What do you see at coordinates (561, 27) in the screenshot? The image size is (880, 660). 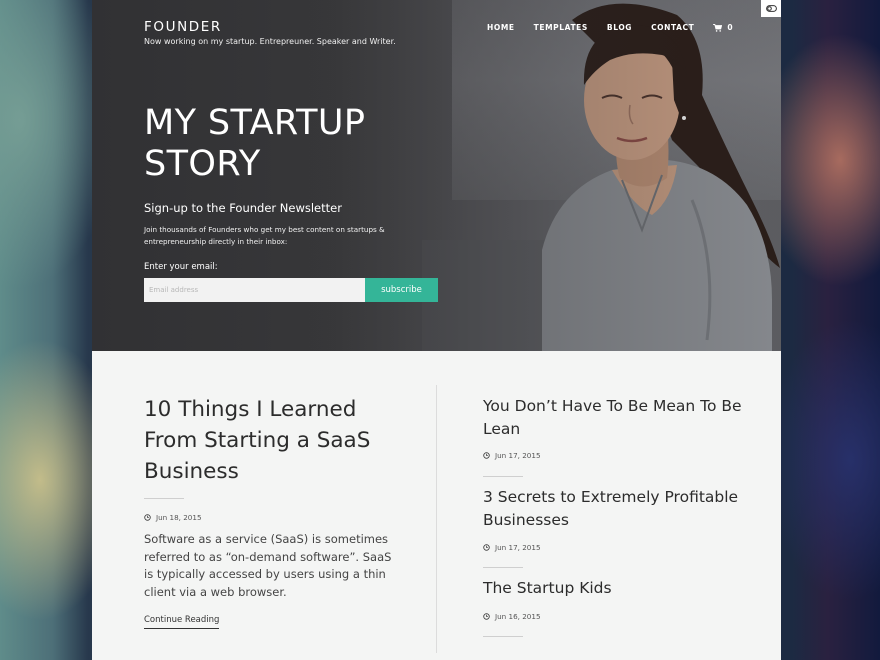 I see `nav-item-templates: TEMPLATES` at bounding box center [561, 27].